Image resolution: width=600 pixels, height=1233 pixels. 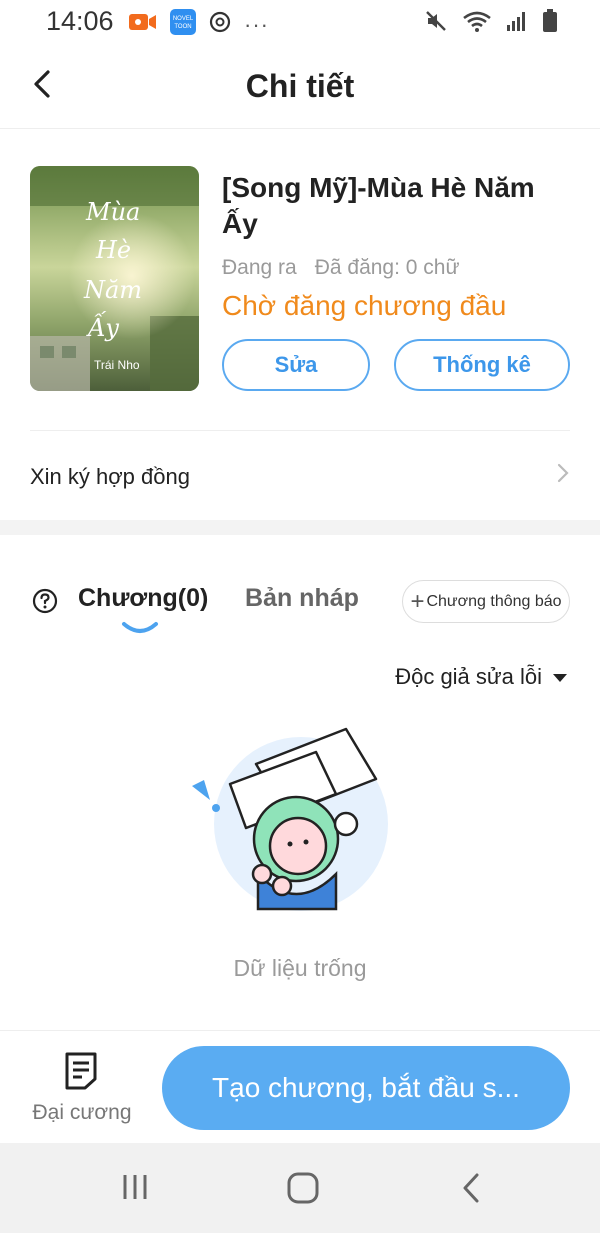 What do you see at coordinates (436, 23) in the screenshot?
I see `mute-icon` at bounding box center [436, 23].